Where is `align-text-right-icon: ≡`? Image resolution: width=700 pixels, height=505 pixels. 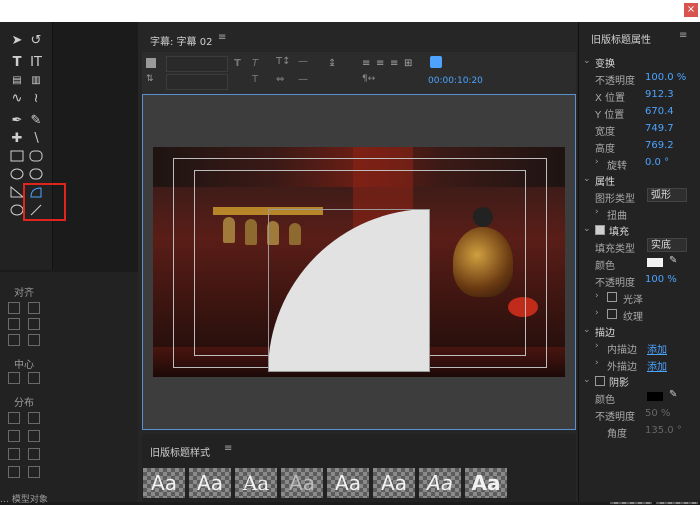 align-text-right-icon: ≡ is located at coordinates (394, 63).